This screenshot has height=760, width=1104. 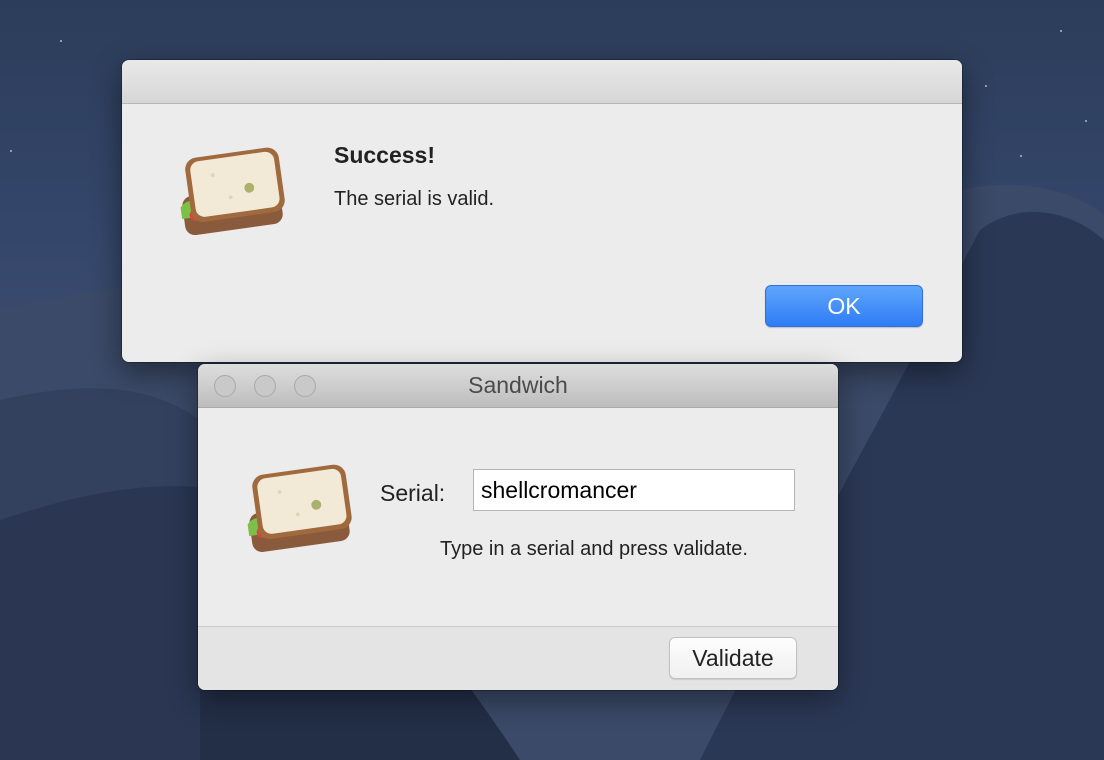 I want to click on serial-input, so click(x=634, y=490).